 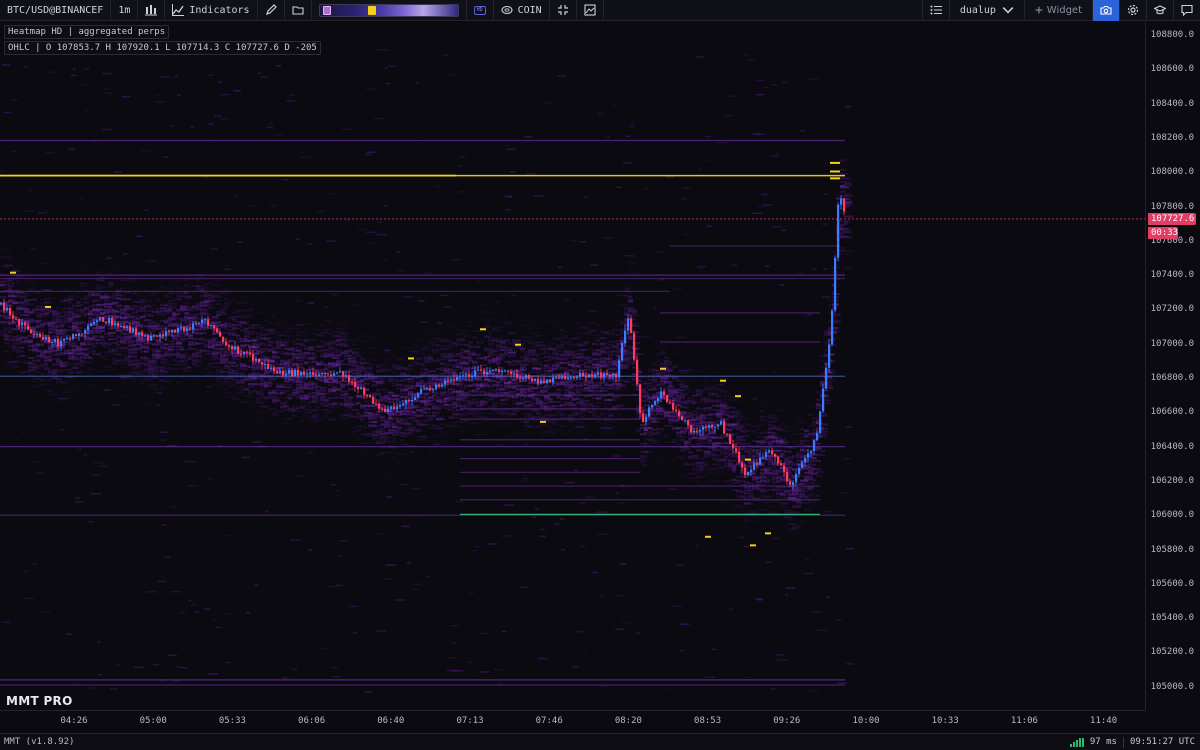 What do you see at coordinates (326, 10) in the screenshot?
I see `gradient-handle-low` at bounding box center [326, 10].